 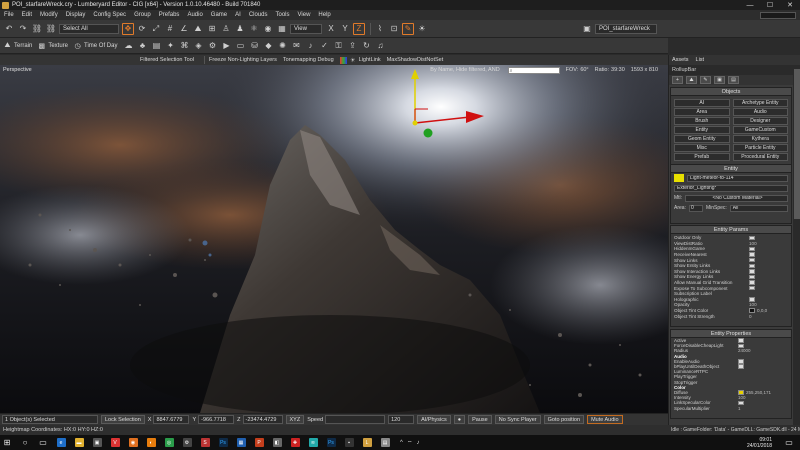 I want to click on paint-brush-icon: ✎, so click(x=408, y=28).